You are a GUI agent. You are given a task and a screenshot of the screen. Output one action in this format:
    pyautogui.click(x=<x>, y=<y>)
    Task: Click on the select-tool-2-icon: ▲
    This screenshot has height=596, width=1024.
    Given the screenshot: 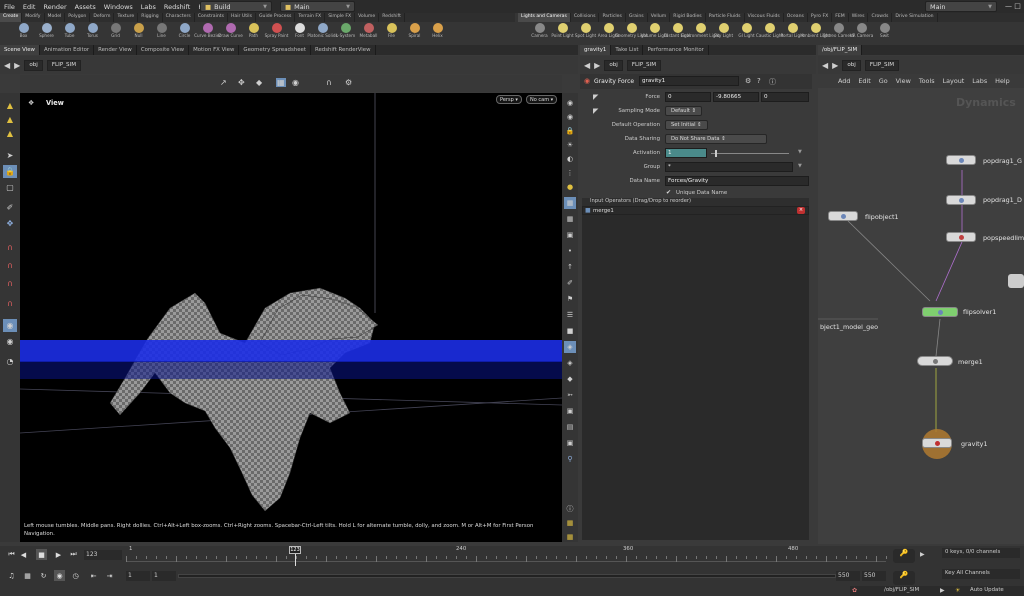 What is the action you would take?
    pyautogui.click(x=10, y=119)
    